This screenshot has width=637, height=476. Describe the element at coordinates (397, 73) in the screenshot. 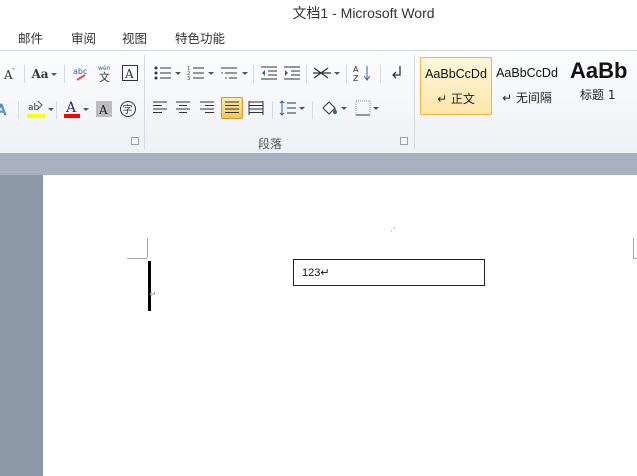

I see `show-hide-marks-icon` at that location.